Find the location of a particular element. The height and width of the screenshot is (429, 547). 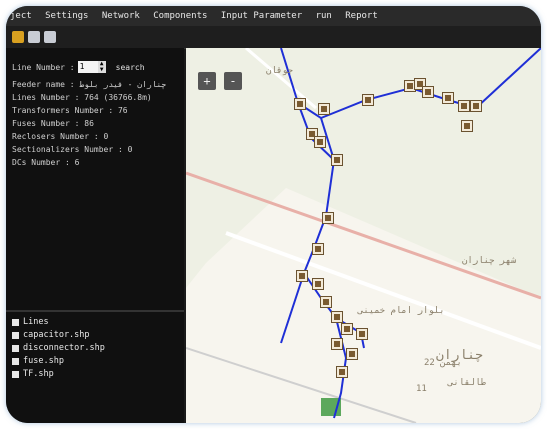

panel-divider is located at coordinates (95, 311).